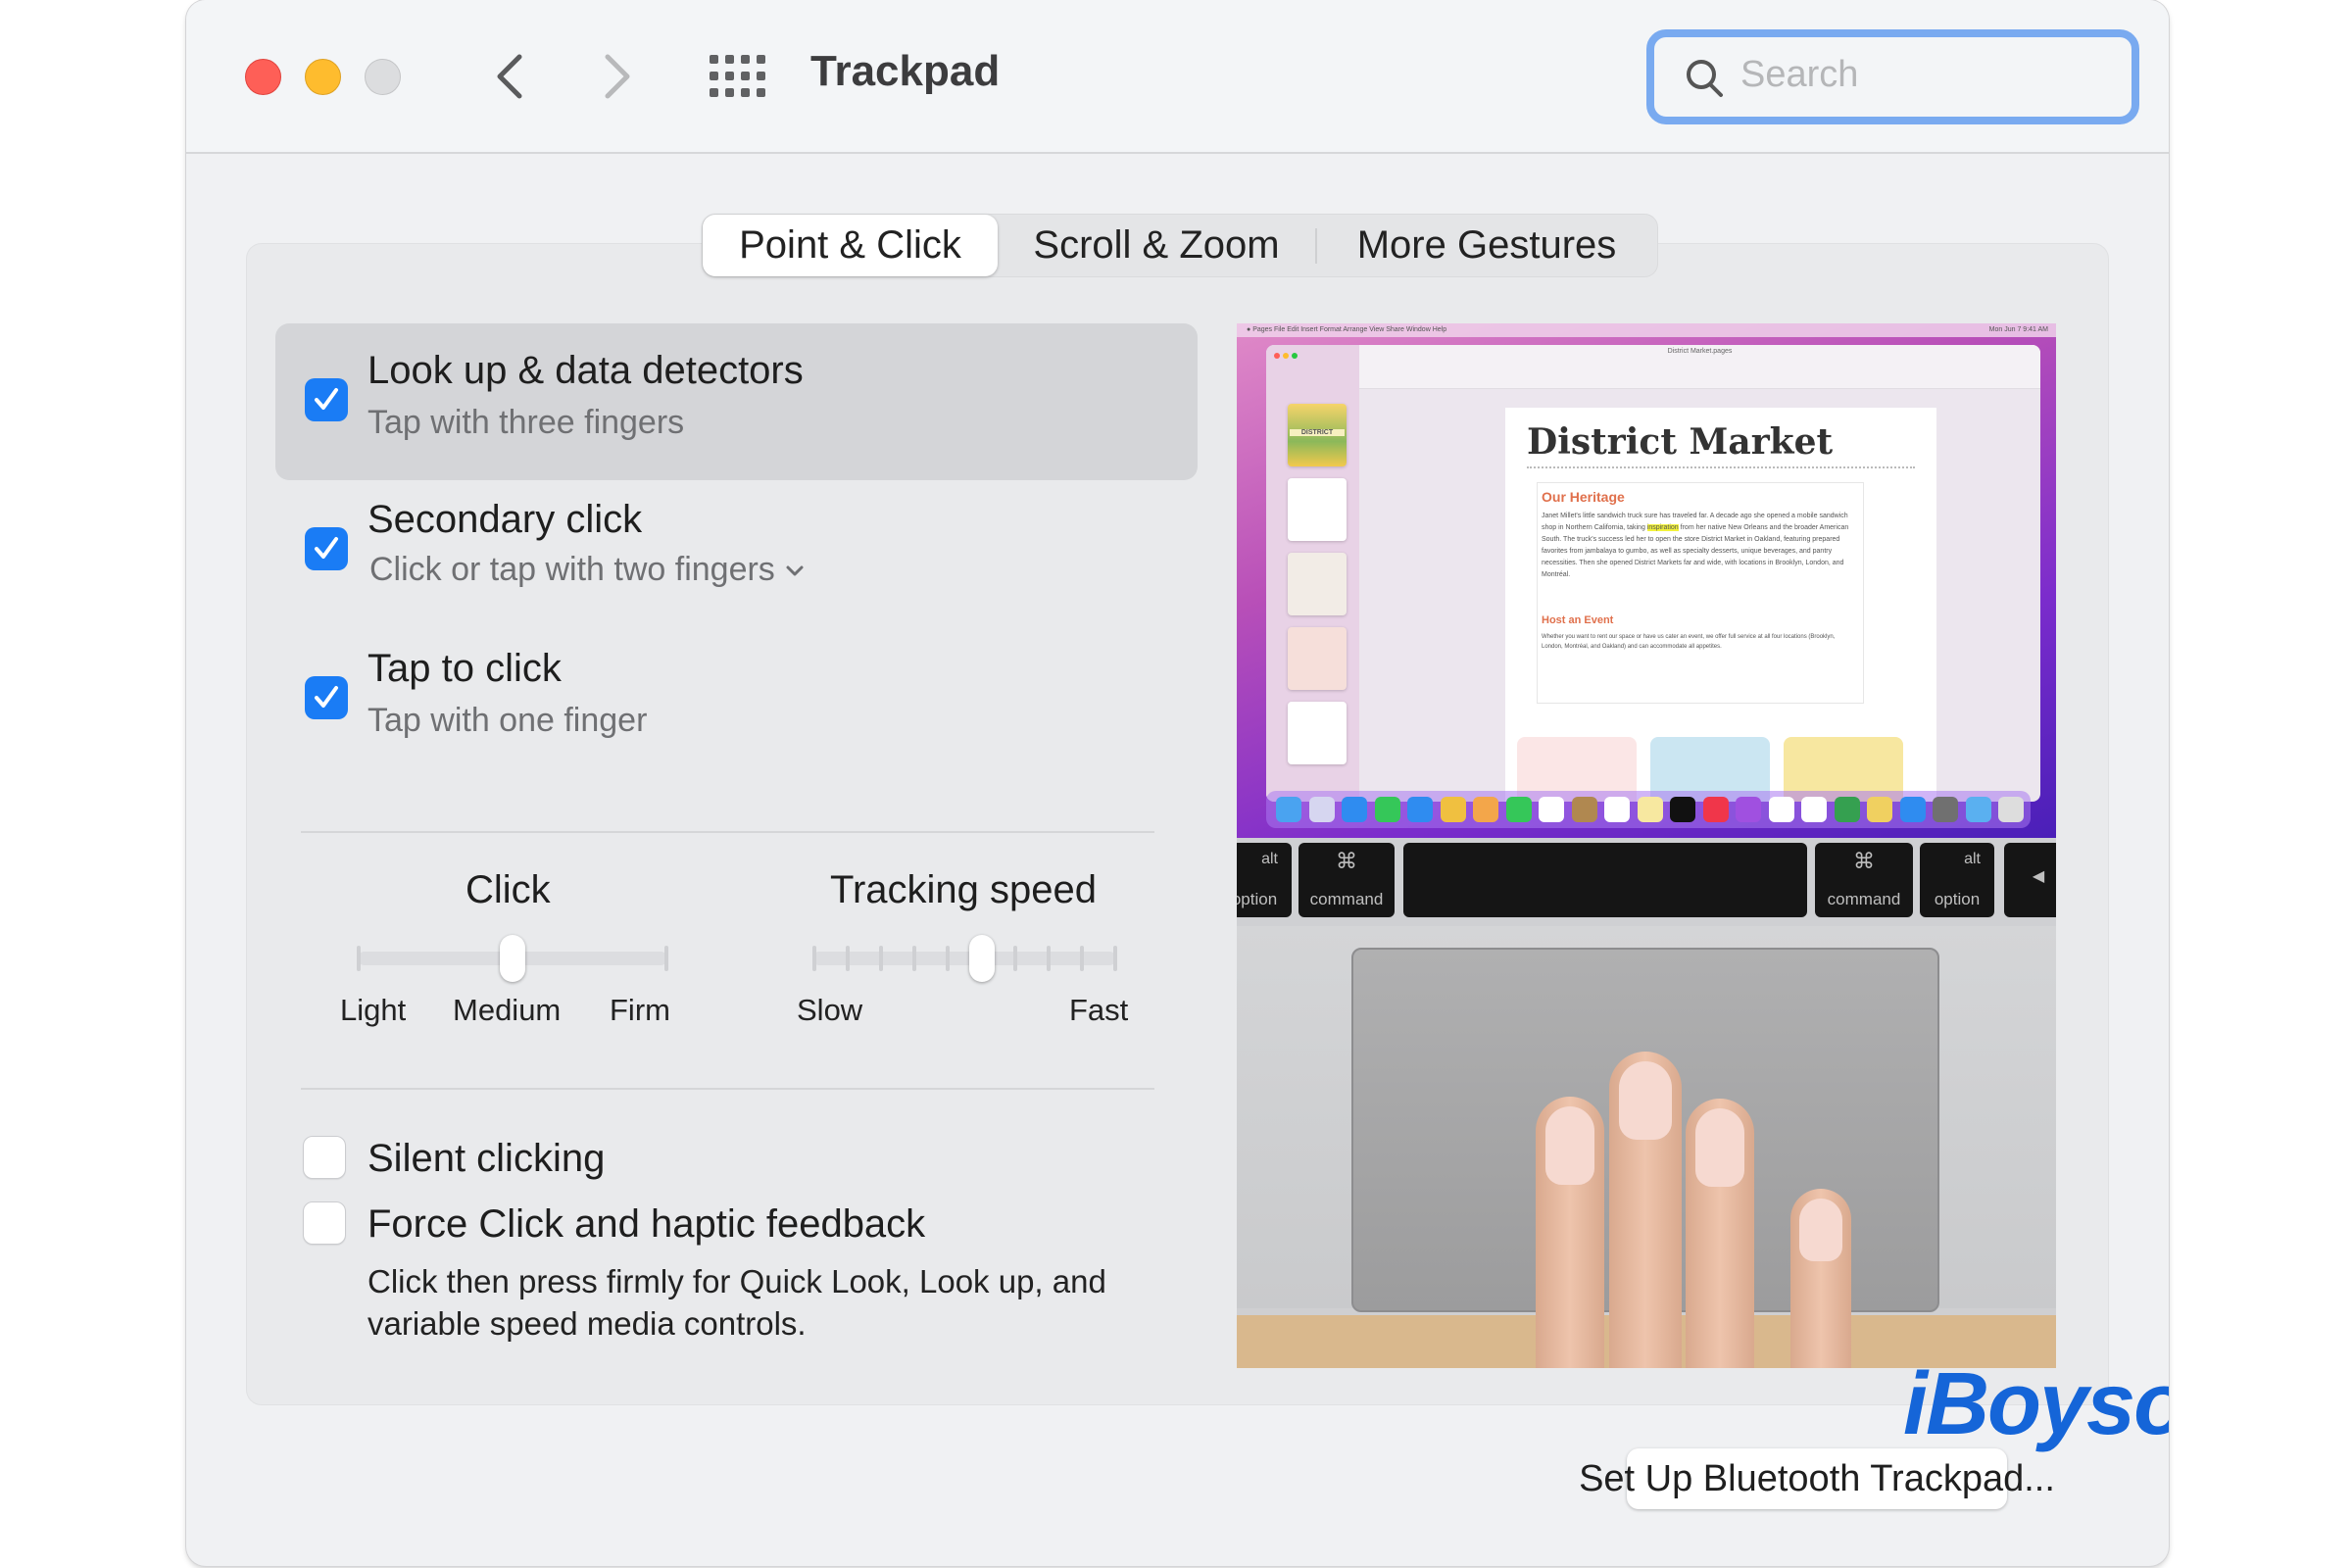 The image size is (2352, 1568). I want to click on forward-button, so click(617, 76).